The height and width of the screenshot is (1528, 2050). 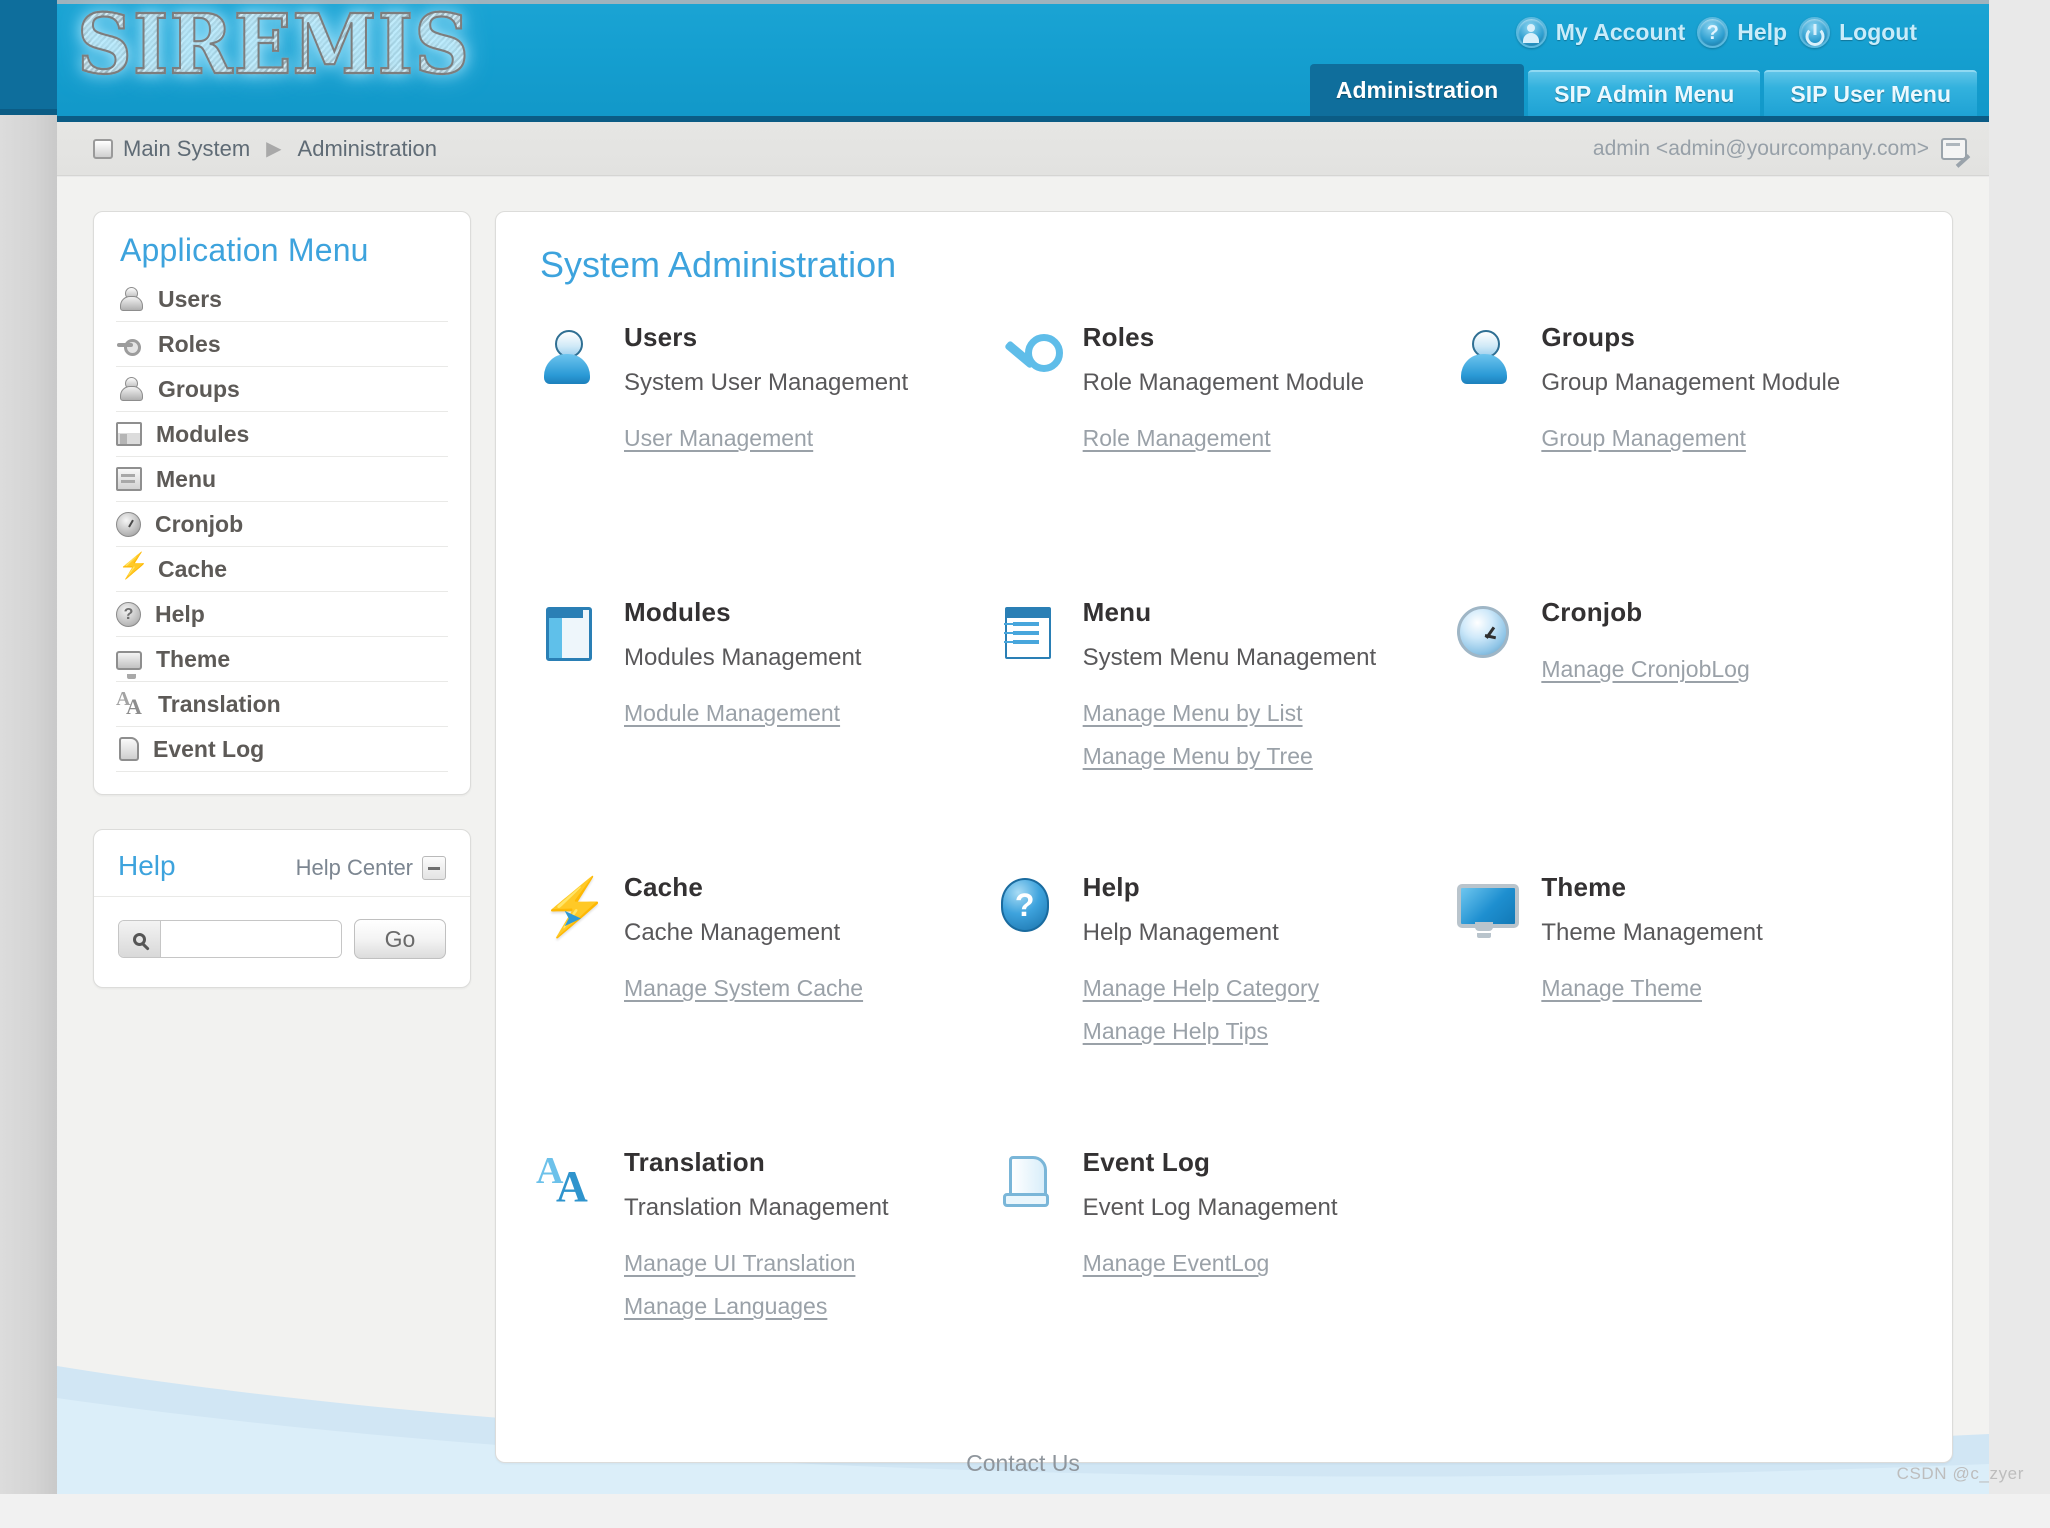 What do you see at coordinates (199, 523) in the screenshot?
I see `sidebar-item-label: Cronjob` at bounding box center [199, 523].